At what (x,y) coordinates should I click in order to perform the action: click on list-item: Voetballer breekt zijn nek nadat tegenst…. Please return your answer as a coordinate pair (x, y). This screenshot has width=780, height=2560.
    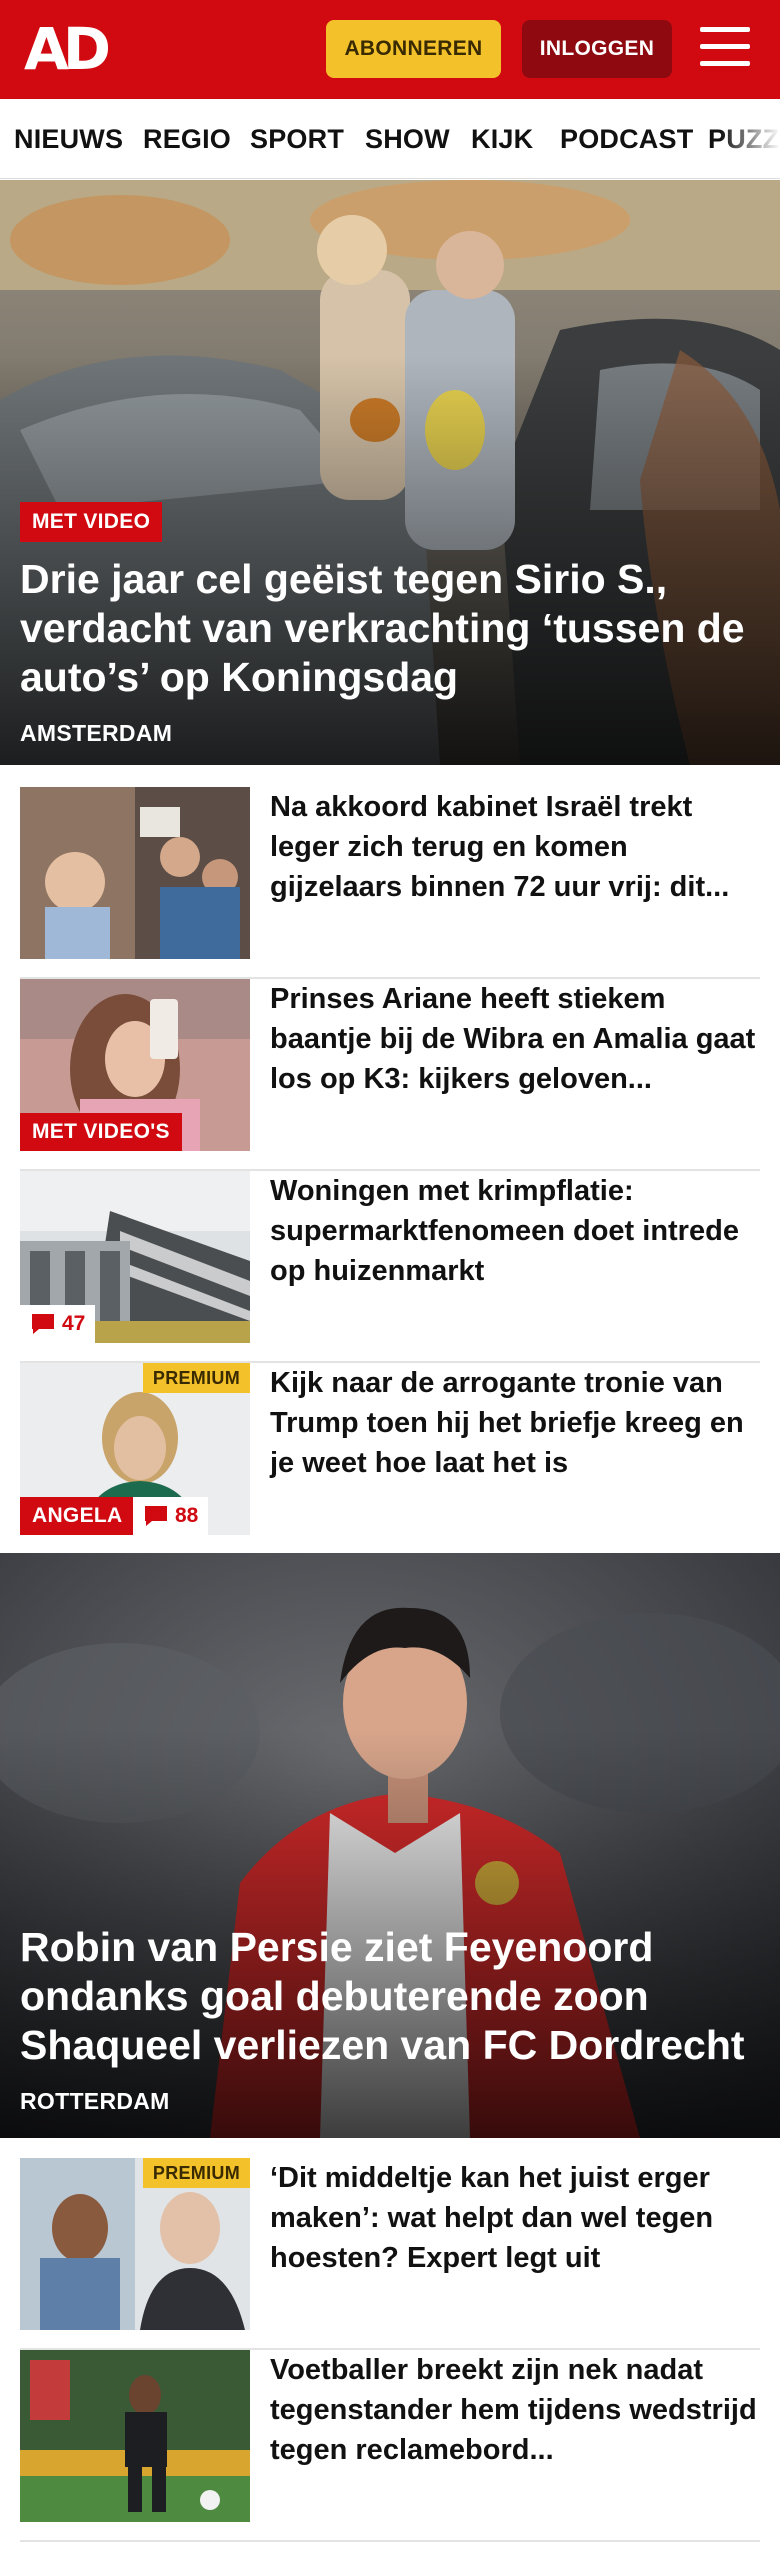
    Looking at the image, I should click on (390, 2446).